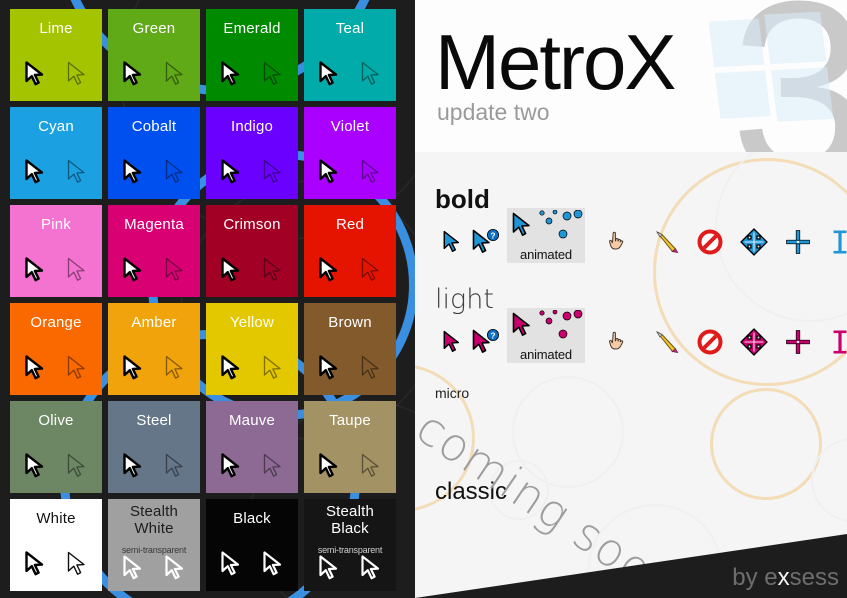  What do you see at coordinates (252, 251) in the screenshot?
I see `color-tile-crimson: Crimson` at bounding box center [252, 251].